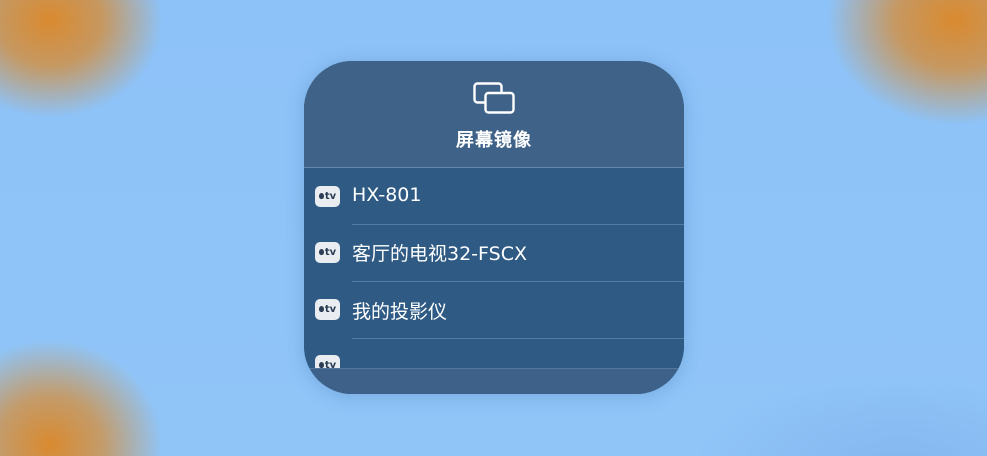 The width and height of the screenshot is (987, 456). Describe the element at coordinates (494, 140) in the screenshot. I see `panel-title: 屏幕镜像` at that location.